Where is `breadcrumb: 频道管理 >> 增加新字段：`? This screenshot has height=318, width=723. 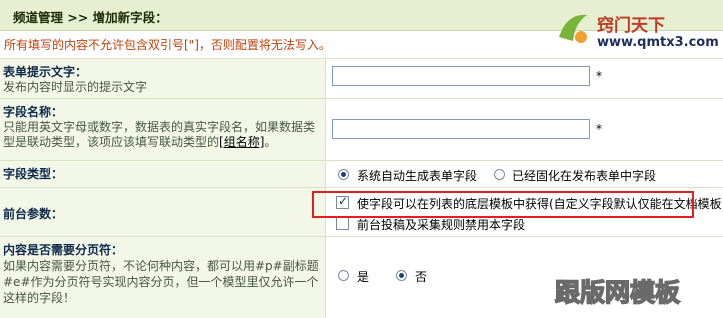 breadcrumb: 频道管理 >> 增加新字段： is located at coordinates (90, 17).